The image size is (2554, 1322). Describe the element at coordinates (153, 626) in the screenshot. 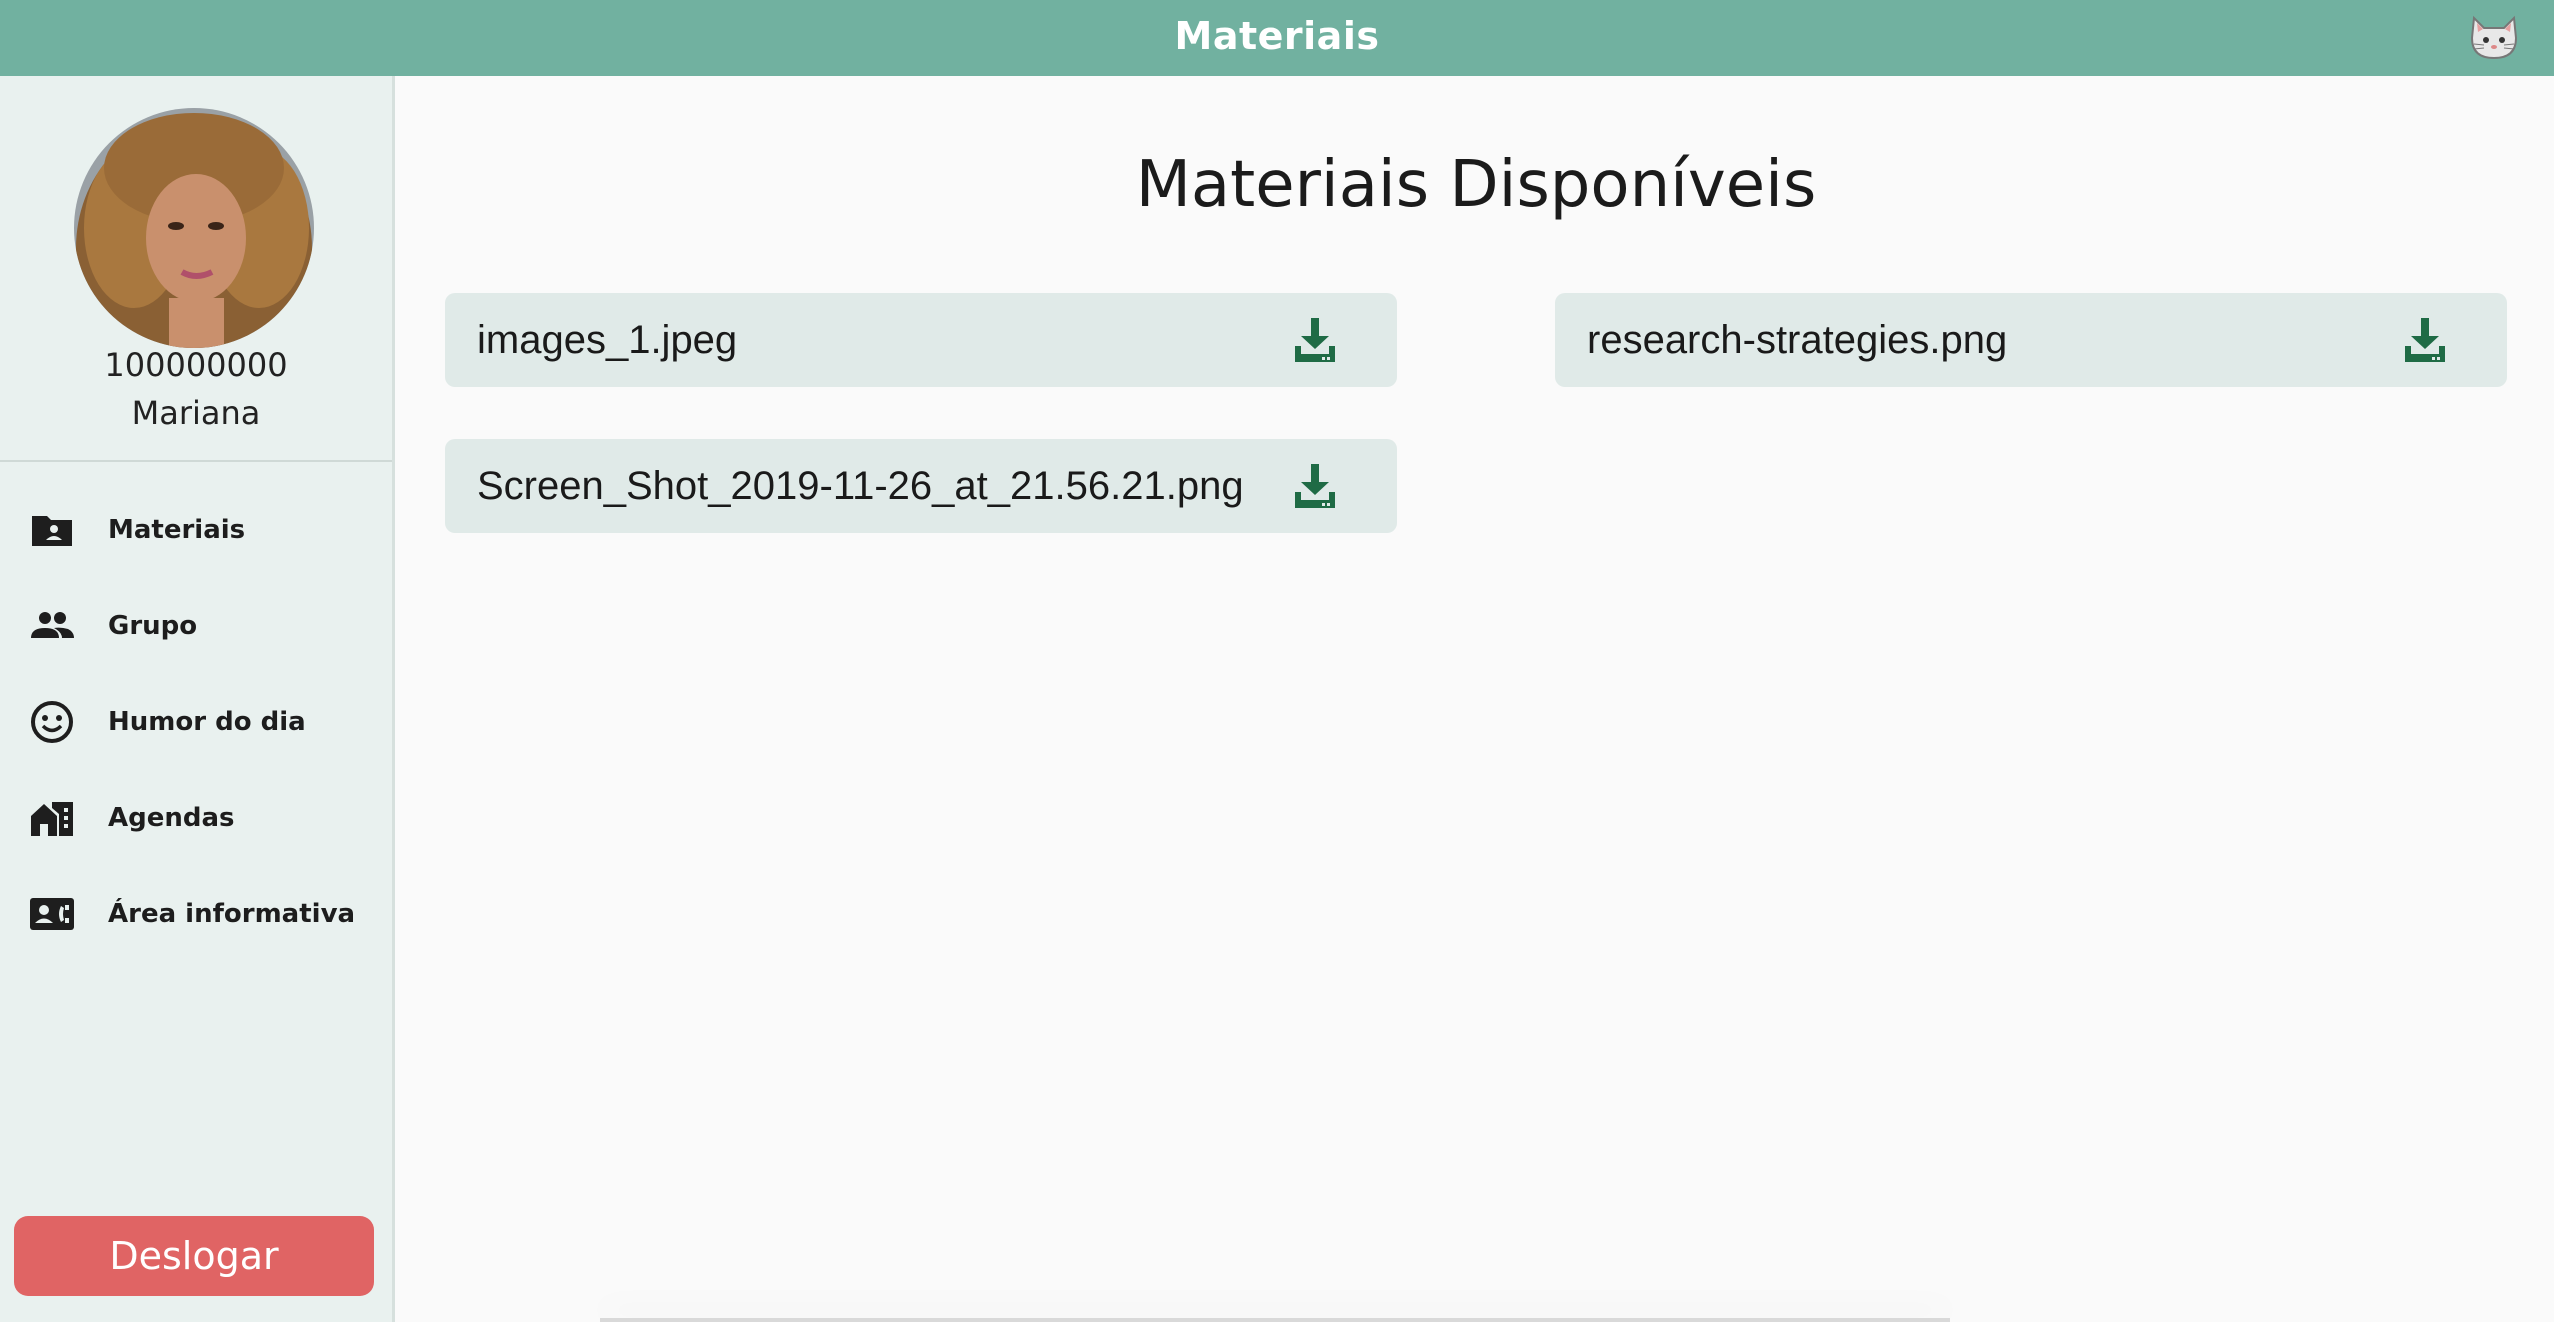

I see `sidebar-item-label: Grupo` at that location.